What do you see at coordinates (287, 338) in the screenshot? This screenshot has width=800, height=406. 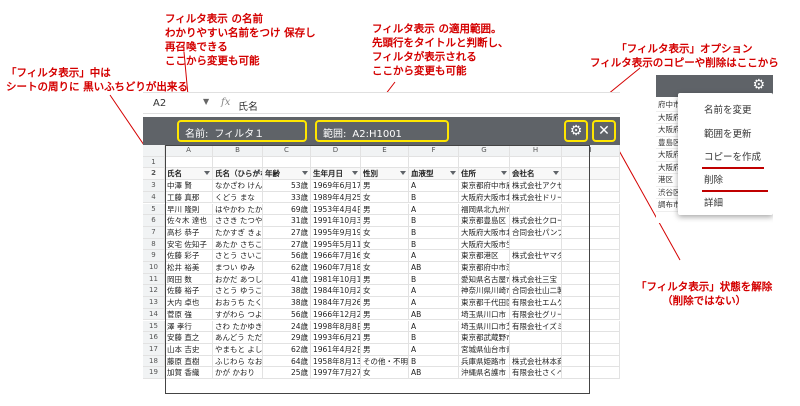 I see `table-cell: 29歳` at bounding box center [287, 338].